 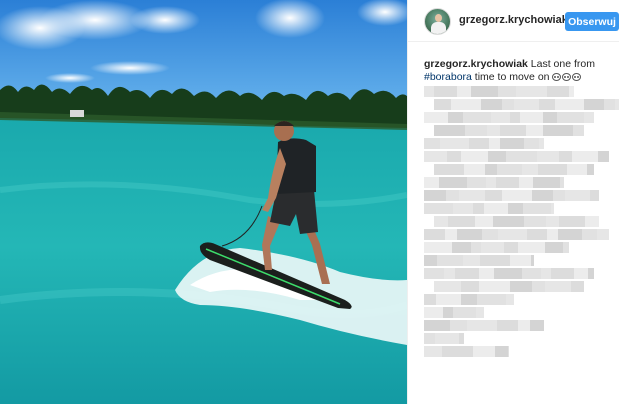 I want to click on profile-avatar-icon, so click(x=437, y=21).